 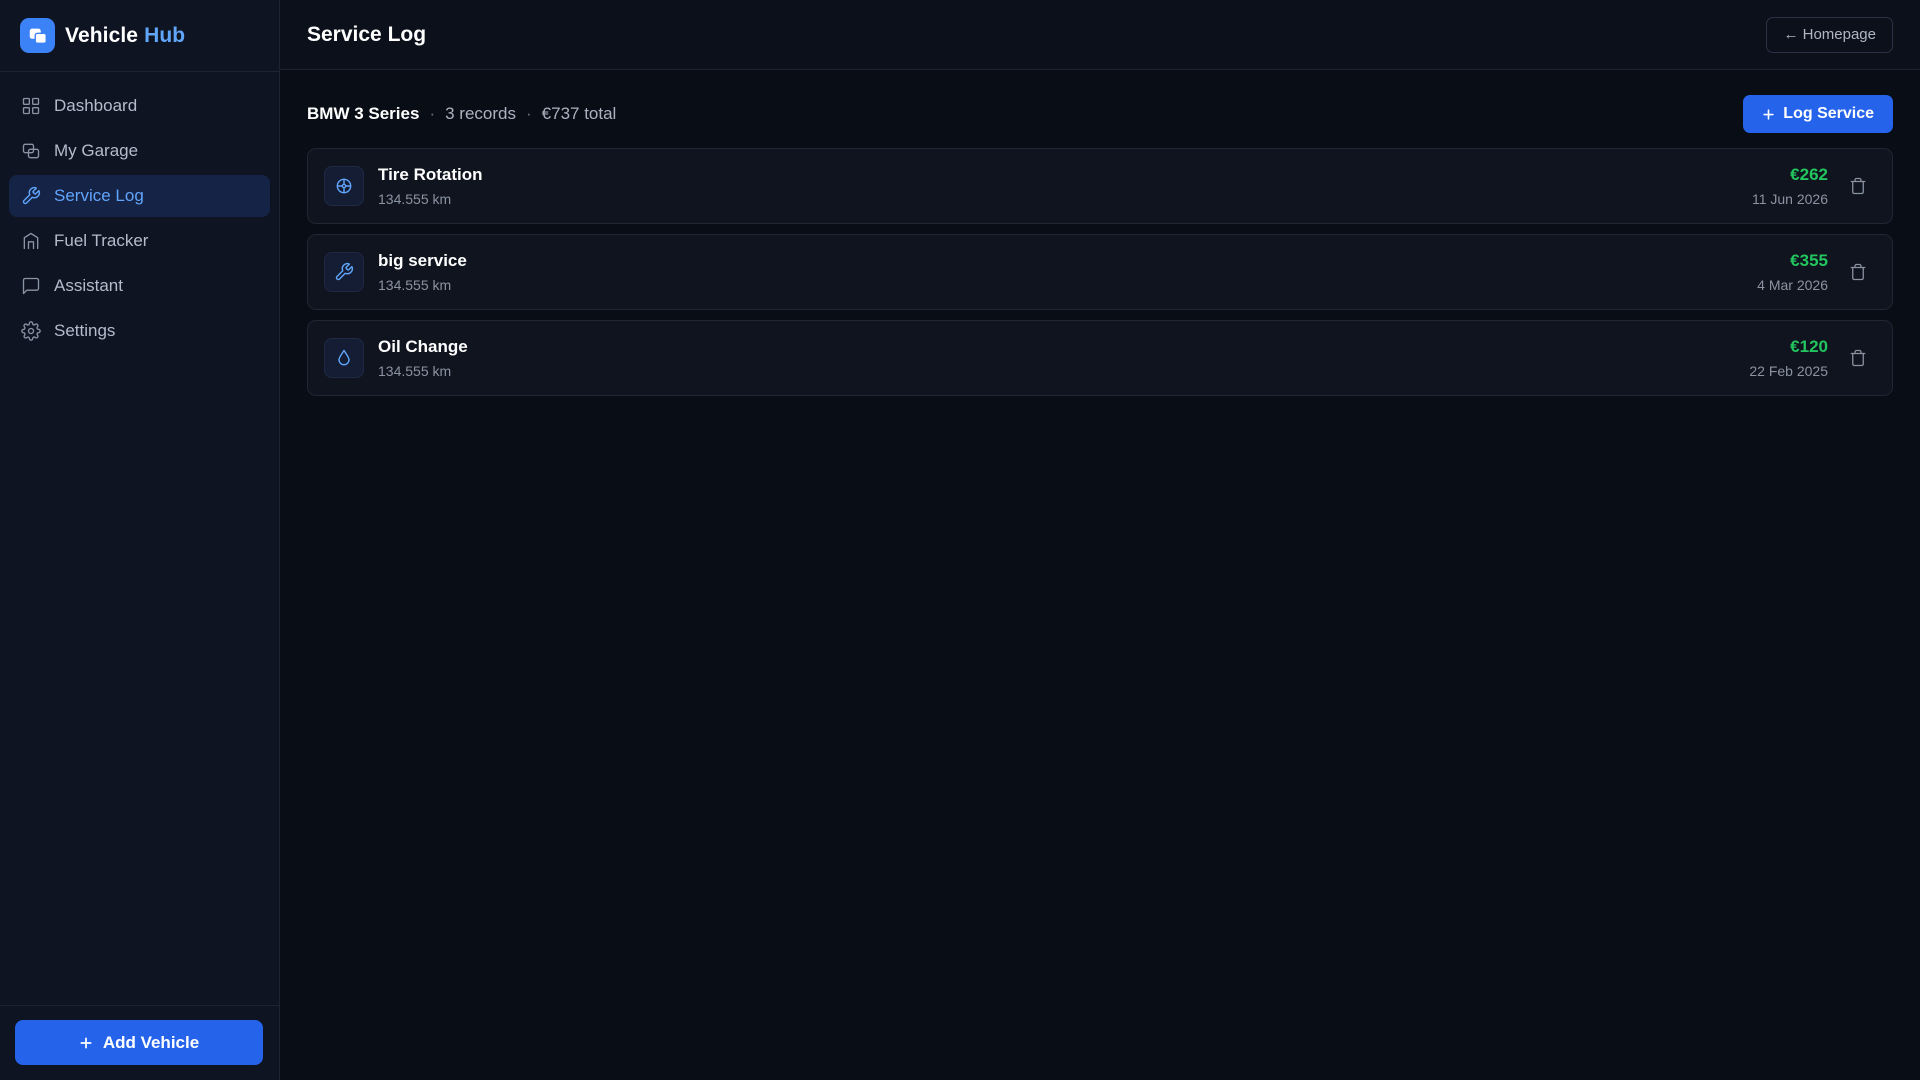 What do you see at coordinates (1829, 34) in the screenshot?
I see `homepage-button: ← Homepage` at bounding box center [1829, 34].